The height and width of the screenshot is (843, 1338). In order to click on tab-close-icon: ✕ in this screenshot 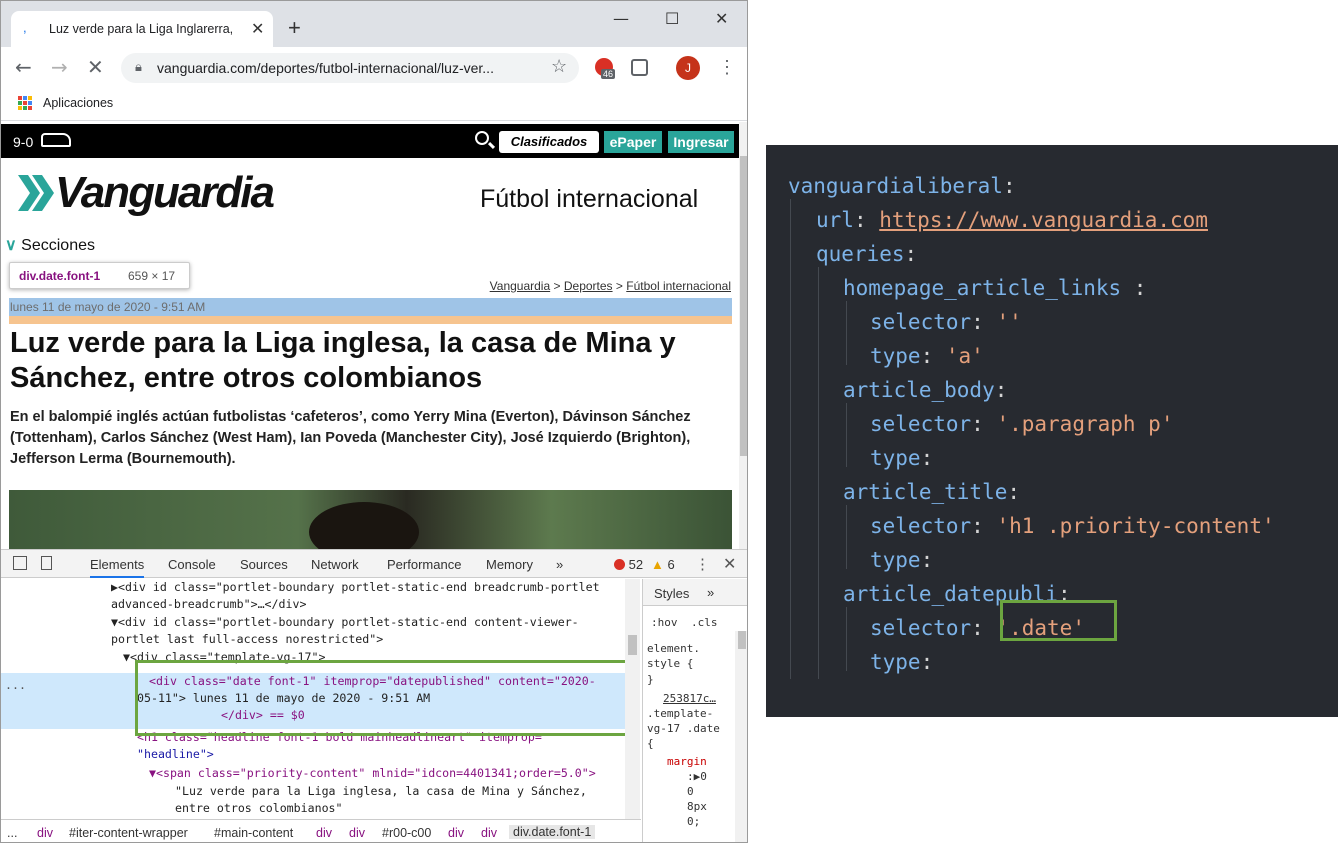, I will do `click(257, 29)`.